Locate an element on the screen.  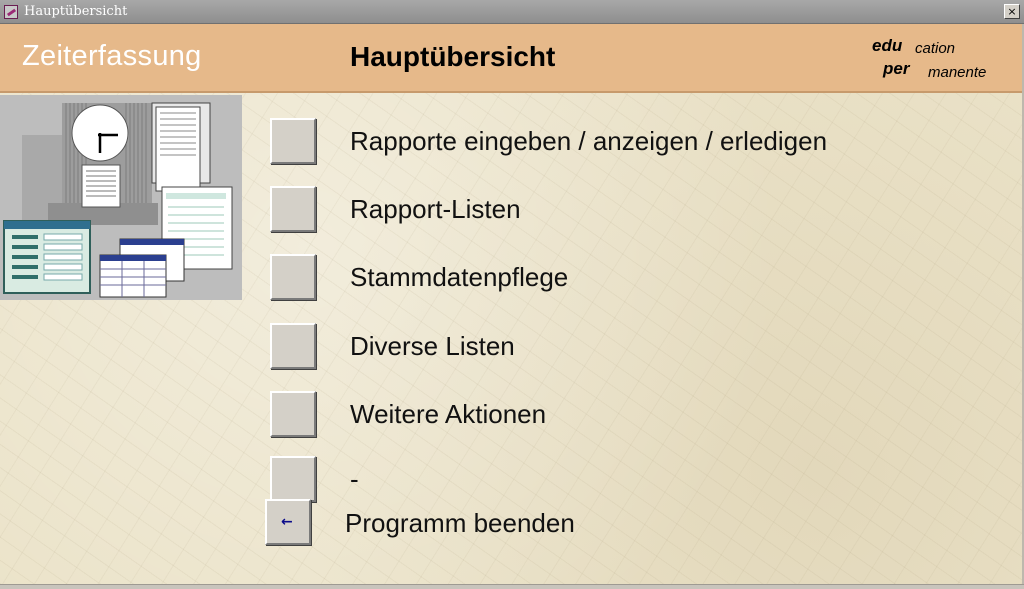
menu-item-programm-beenden: ← Programm beenden is located at coordinates (515, 523).